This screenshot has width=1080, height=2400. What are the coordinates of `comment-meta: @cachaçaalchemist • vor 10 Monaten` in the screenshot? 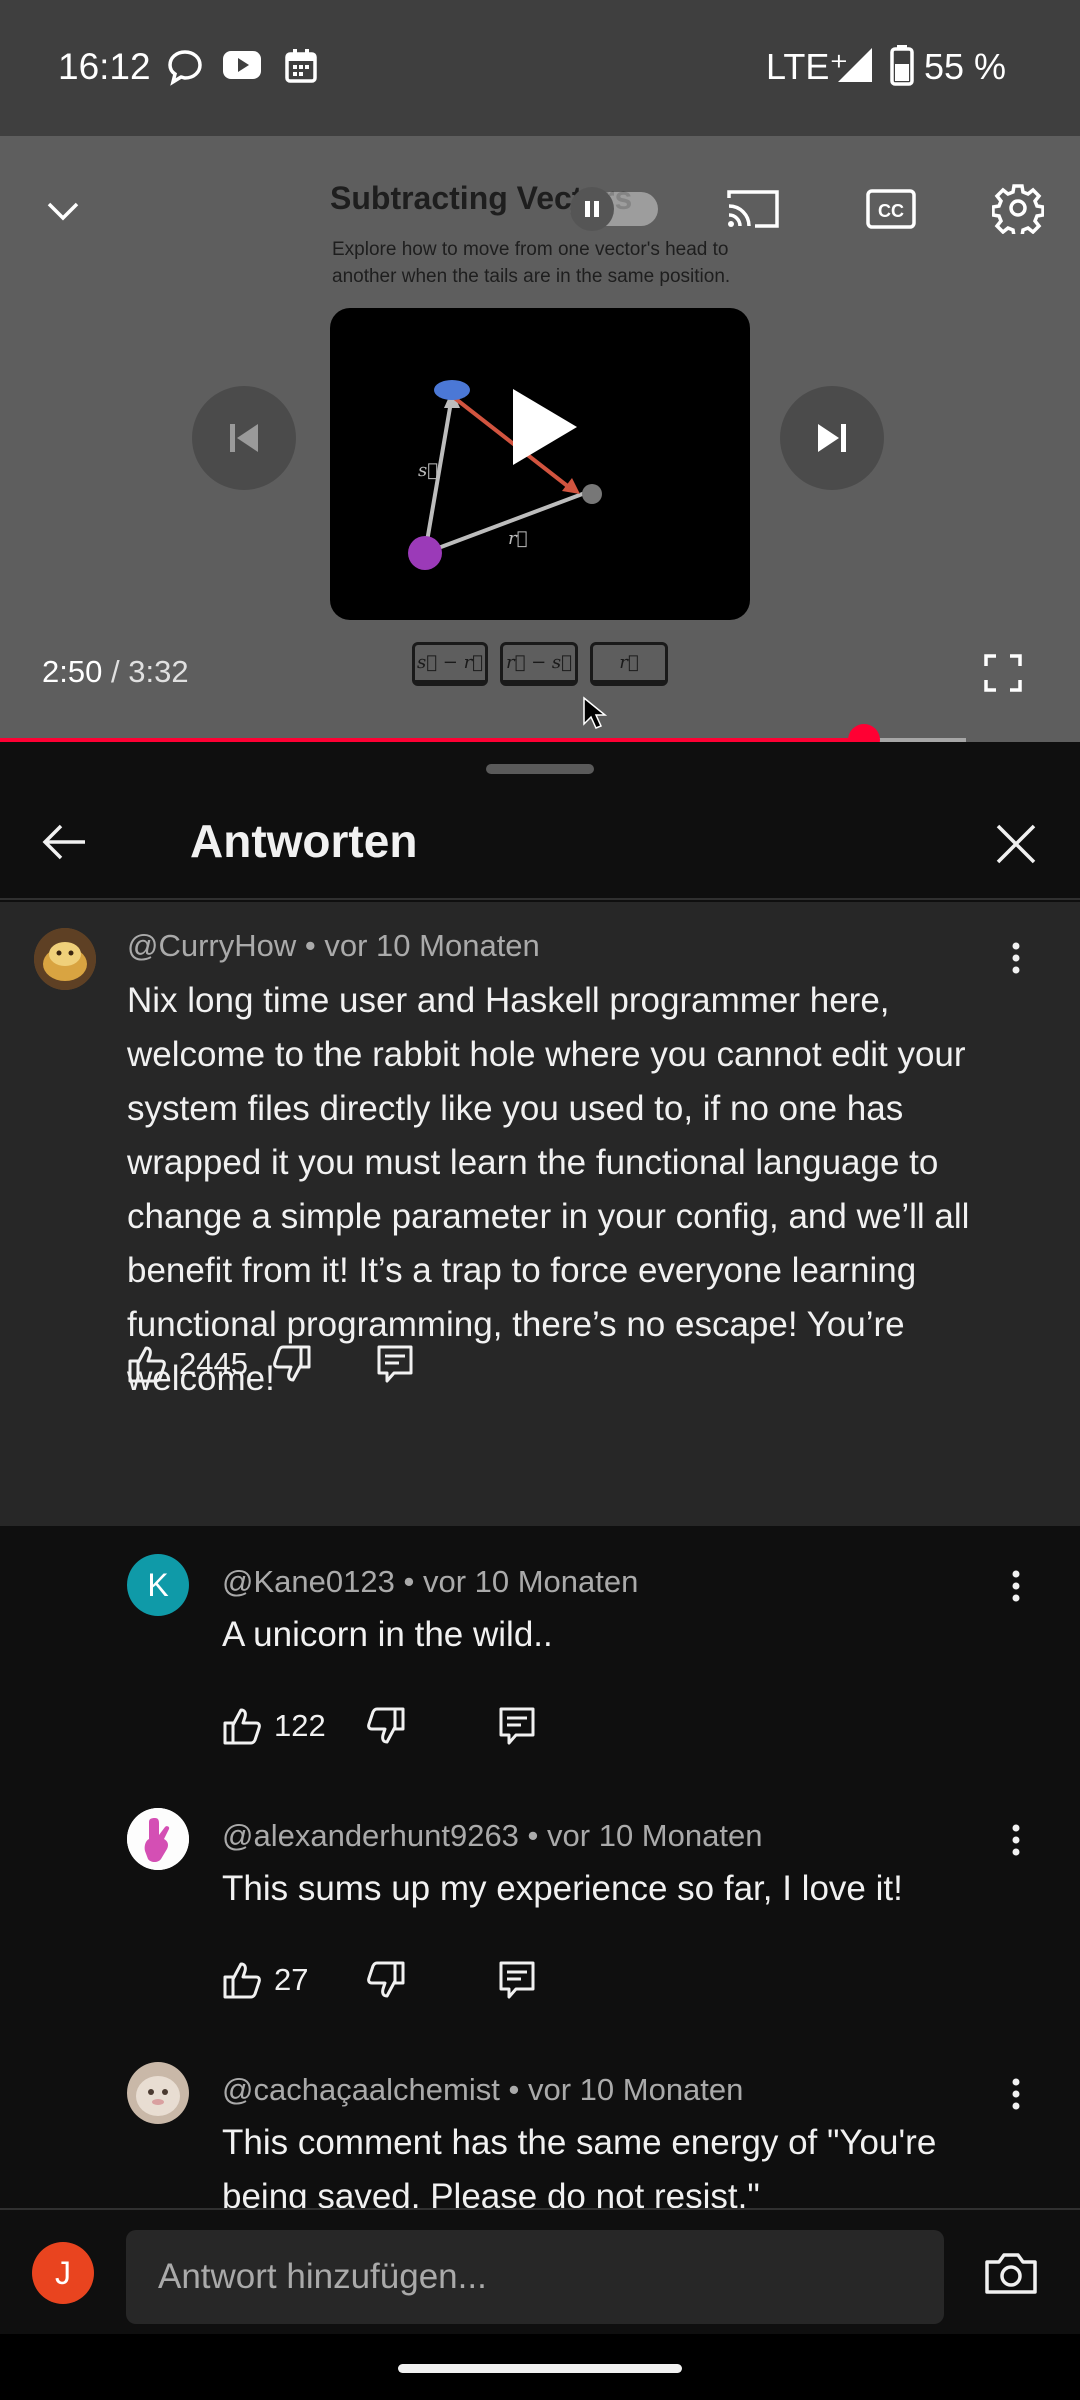 It's located at (482, 2090).